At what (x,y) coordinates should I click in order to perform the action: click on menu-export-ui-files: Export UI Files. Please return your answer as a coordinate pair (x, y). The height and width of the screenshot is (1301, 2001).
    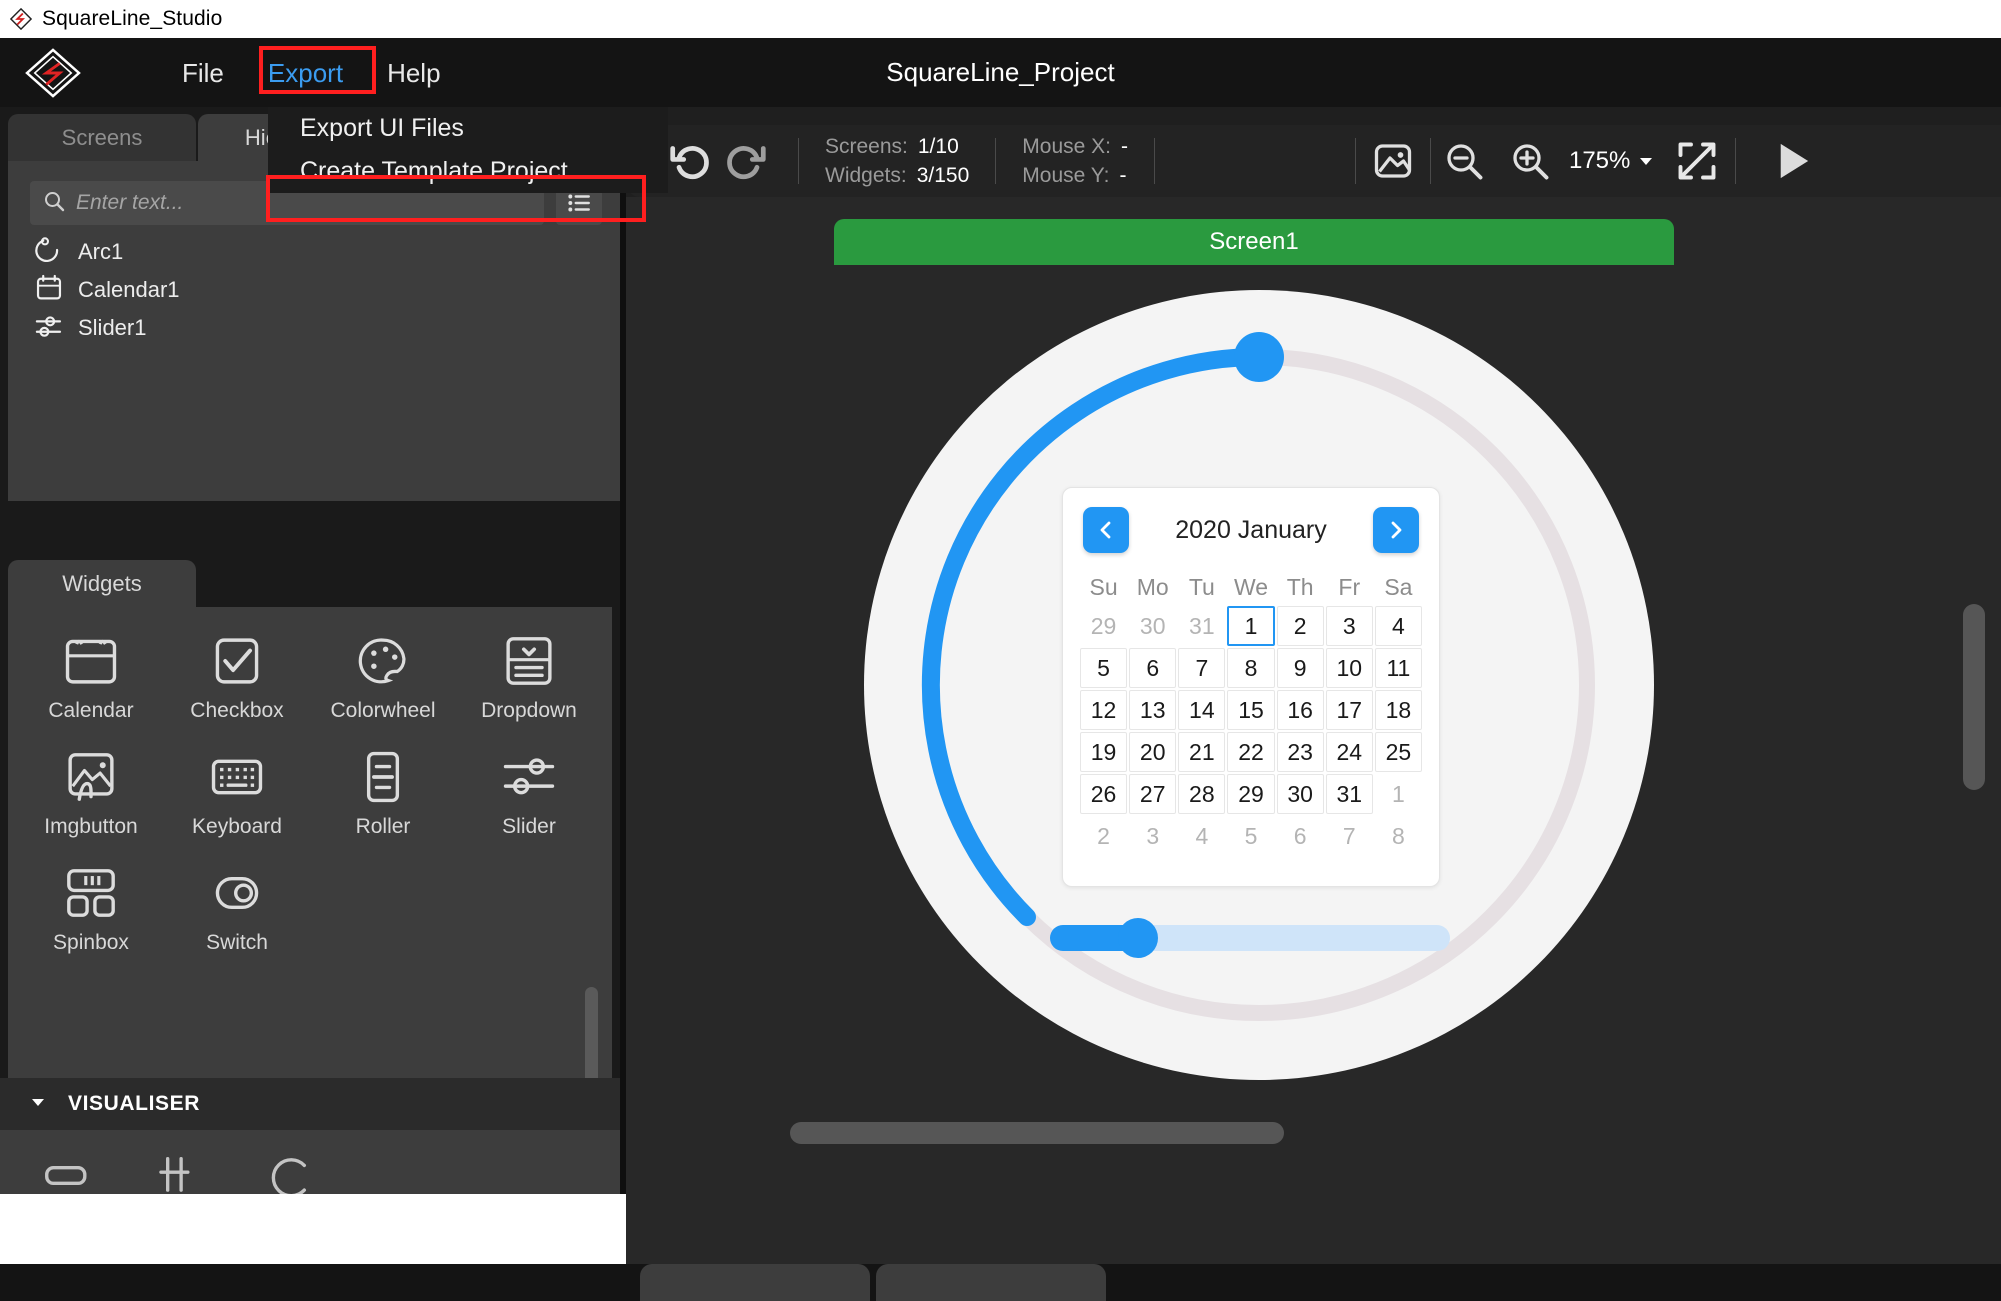
    Looking at the image, I should click on (468, 128).